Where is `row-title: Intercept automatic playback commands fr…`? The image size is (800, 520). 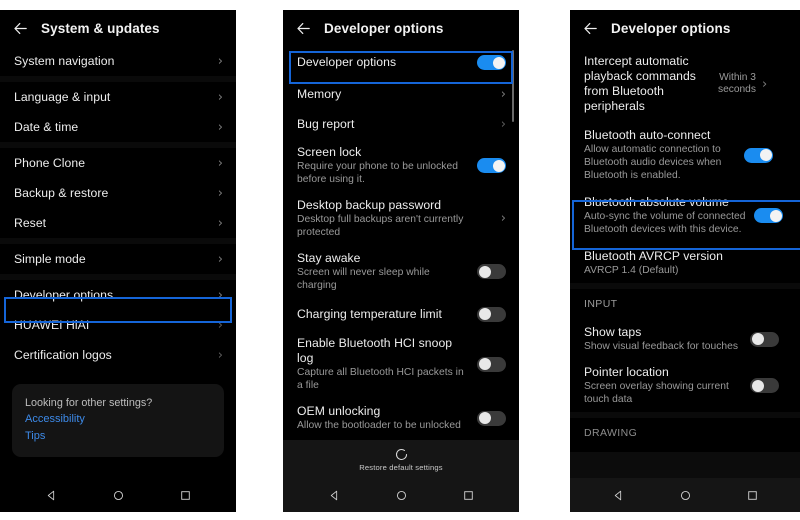 row-title: Intercept automatic playback commands fr… is located at coordinates (640, 83).